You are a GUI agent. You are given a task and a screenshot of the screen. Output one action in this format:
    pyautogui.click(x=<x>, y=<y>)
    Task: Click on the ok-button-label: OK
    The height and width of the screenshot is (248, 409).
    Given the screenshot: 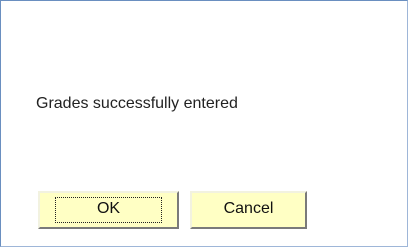 What is the action you would take?
    pyautogui.click(x=108, y=208)
    